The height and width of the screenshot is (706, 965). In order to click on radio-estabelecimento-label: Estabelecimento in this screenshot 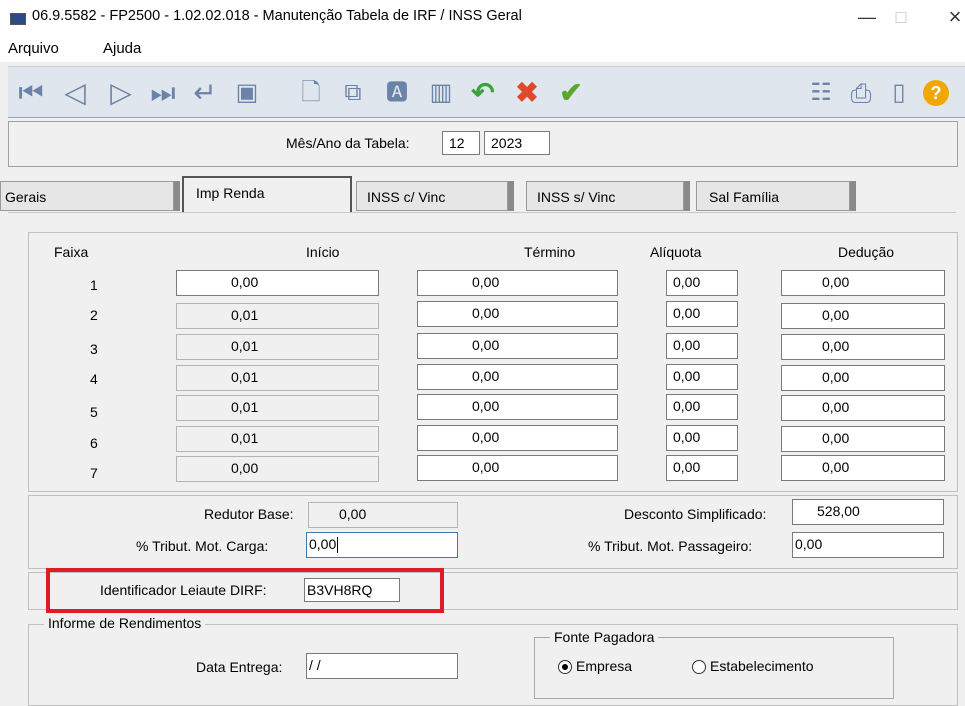, I will do `click(762, 666)`.